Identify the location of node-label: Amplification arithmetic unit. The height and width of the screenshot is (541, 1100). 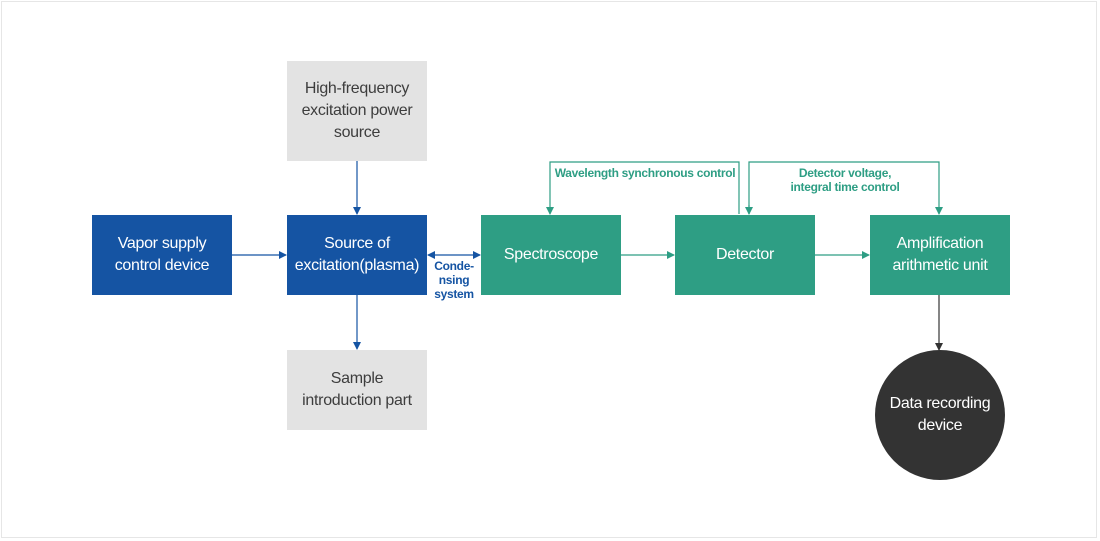
(940, 254).